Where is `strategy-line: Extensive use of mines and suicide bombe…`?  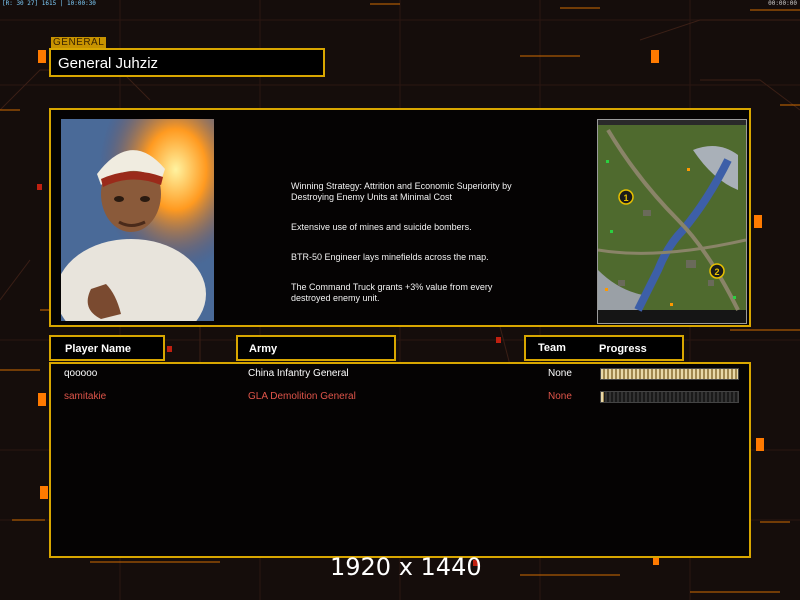 strategy-line: Extensive use of mines and suicide bombe… is located at coordinates (381, 227).